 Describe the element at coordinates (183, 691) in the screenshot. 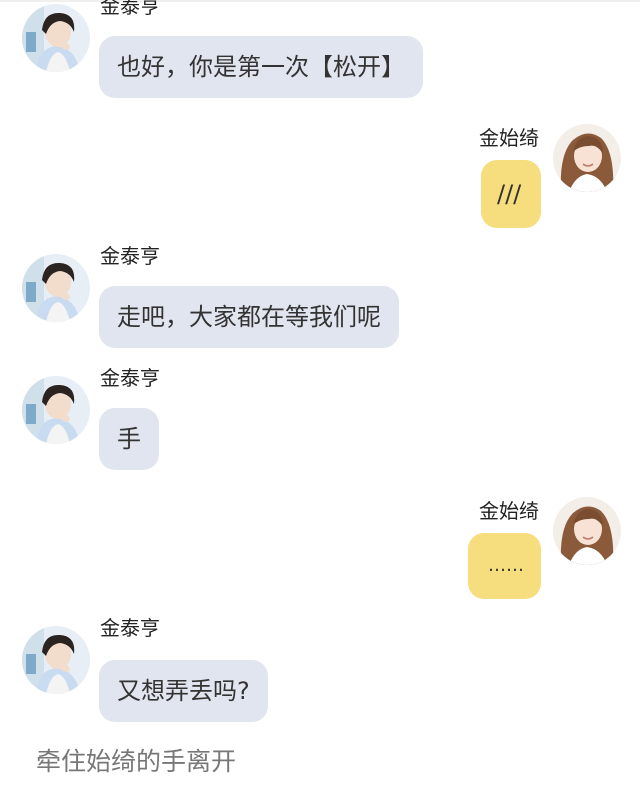

I see `message-bubble: 又想弄丢吗?` at that location.